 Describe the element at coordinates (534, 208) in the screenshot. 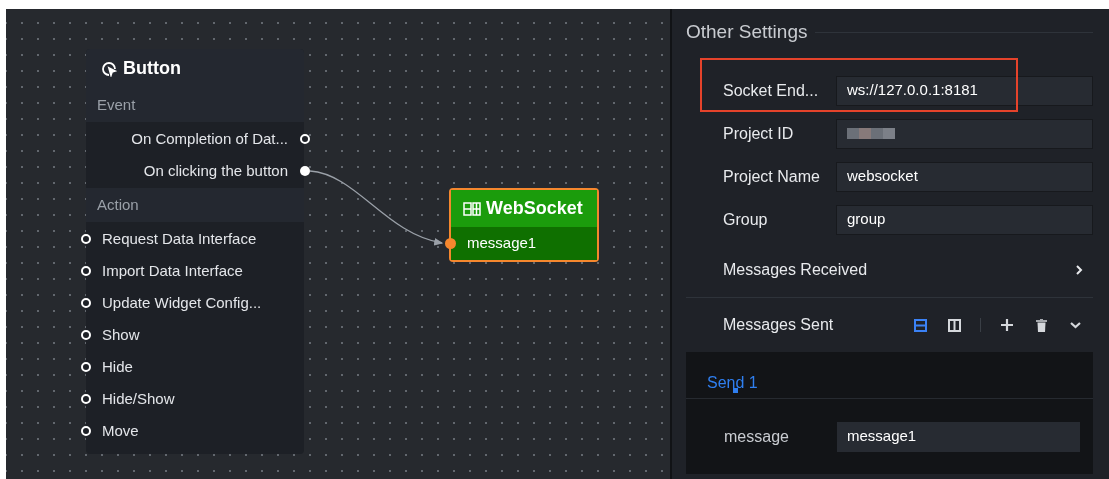

I see `node-title: WebSocket` at that location.